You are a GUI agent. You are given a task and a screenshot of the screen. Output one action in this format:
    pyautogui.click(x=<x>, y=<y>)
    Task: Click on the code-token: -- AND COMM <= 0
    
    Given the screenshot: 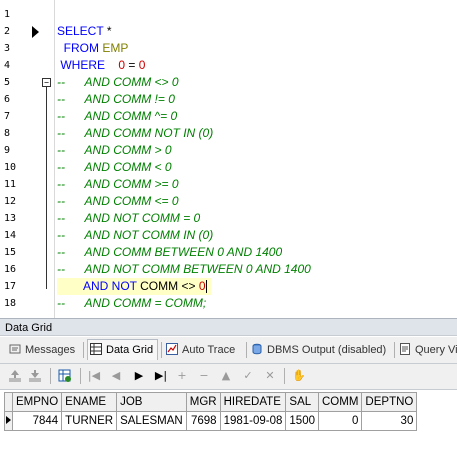 What is the action you would take?
    pyautogui.click(x=118, y=201)
    